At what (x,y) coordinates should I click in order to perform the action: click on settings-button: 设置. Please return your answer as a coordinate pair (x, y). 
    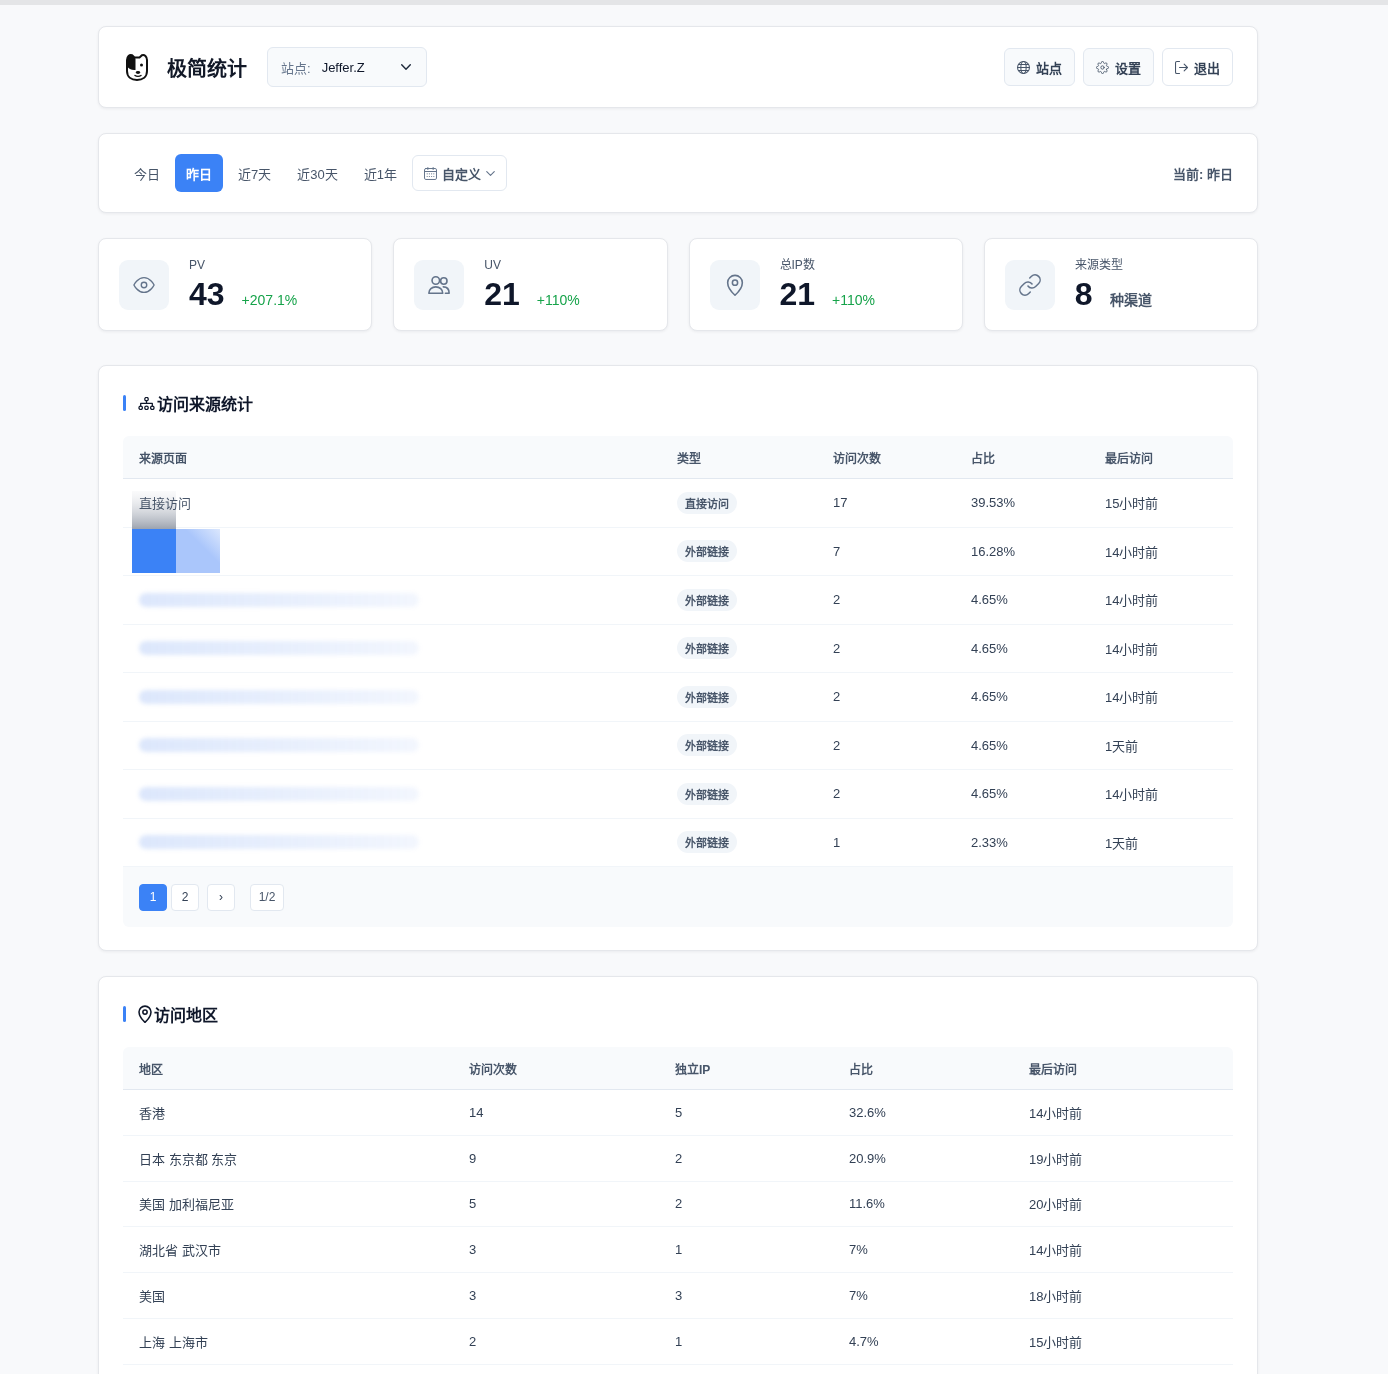
    Looking at the image, I should click on (1118, 67).